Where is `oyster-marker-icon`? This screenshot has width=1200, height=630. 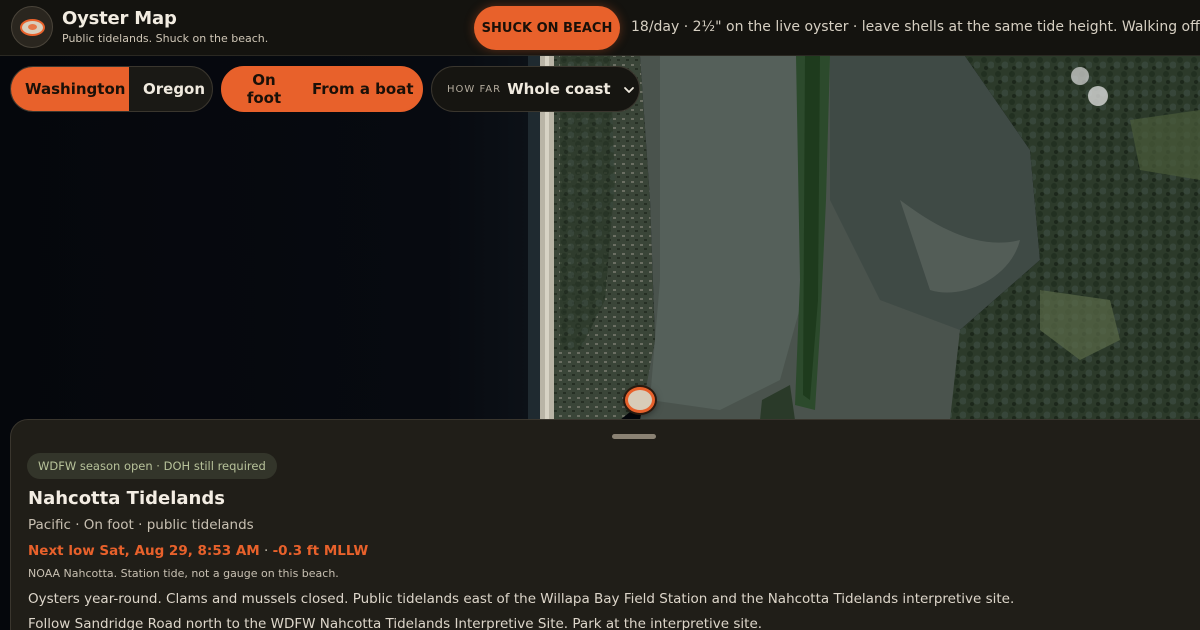
oyster-marker-icon is located at coordinates (640, 400).